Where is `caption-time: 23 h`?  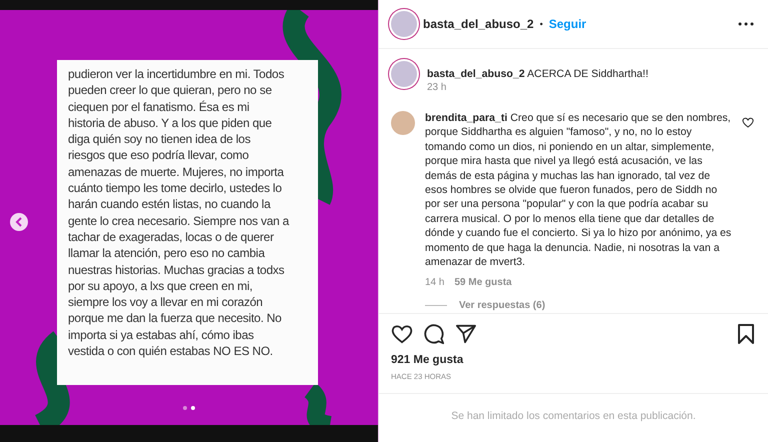
caption-time: 23 h is located at coordinates (436, 87).